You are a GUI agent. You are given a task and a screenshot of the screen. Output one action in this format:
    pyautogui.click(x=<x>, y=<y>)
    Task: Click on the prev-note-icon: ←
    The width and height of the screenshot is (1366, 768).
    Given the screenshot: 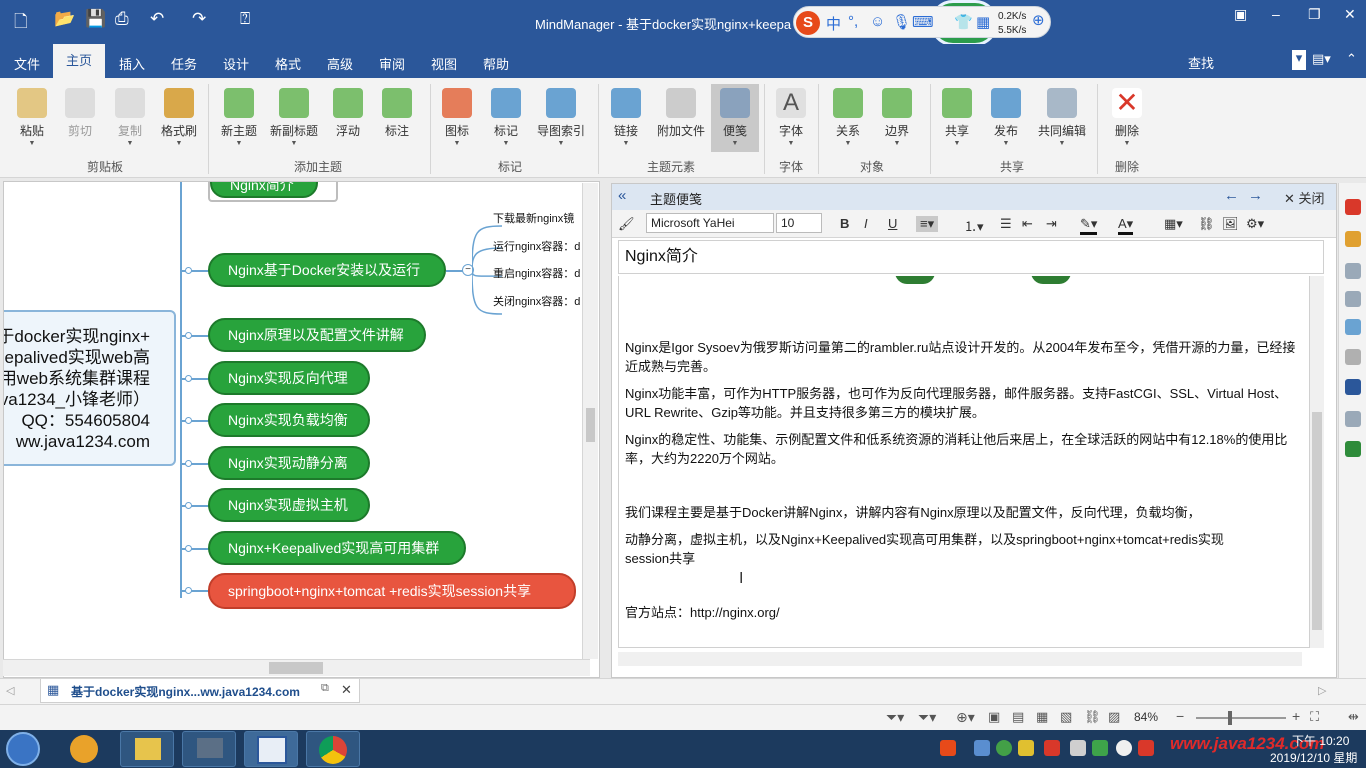 What is the action you would take?
    pyautogui.click(x=1231, y=195)
    